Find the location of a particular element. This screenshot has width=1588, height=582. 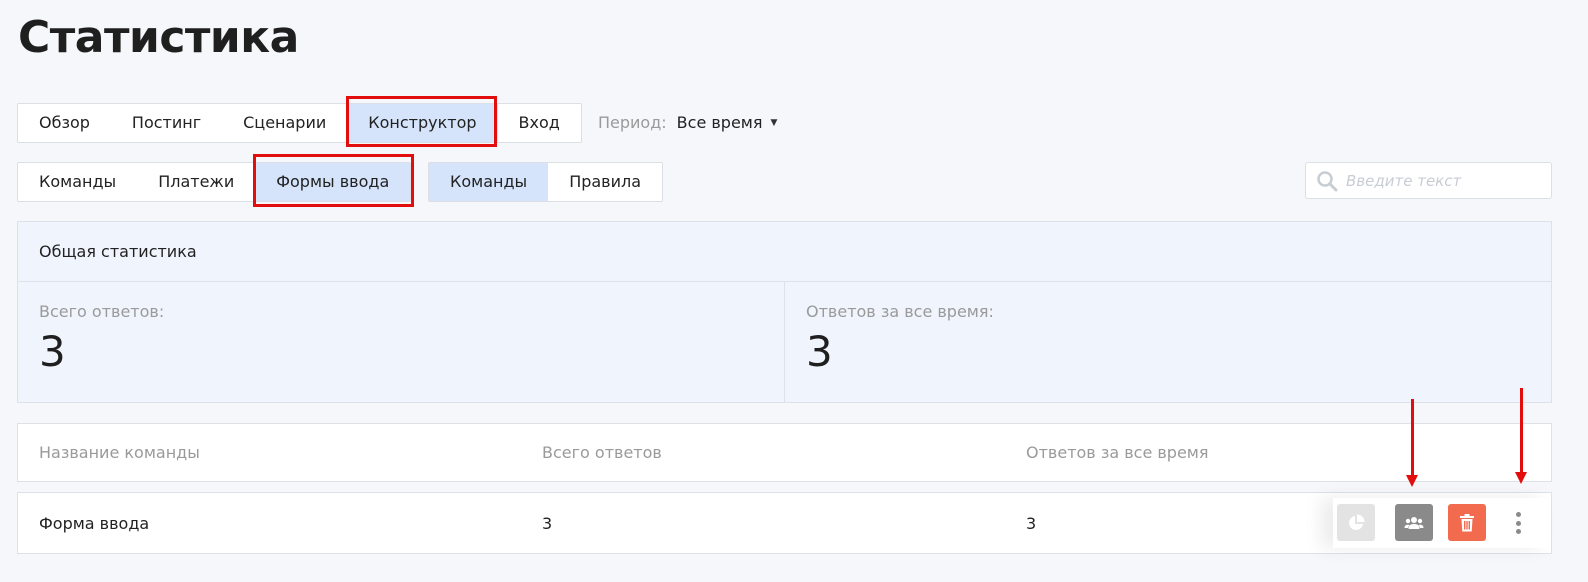

tab-overview: Обзор is located at coordinates (64, 123).